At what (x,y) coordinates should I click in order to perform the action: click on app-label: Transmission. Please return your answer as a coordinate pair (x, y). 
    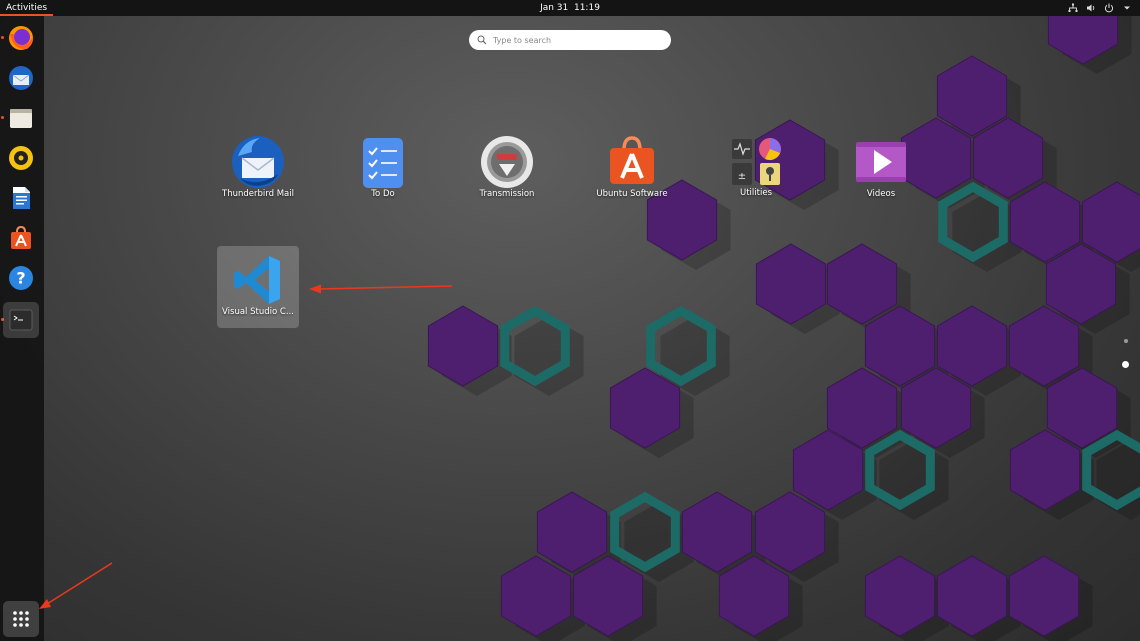
    Looking at the image, I should click on (507, 194).